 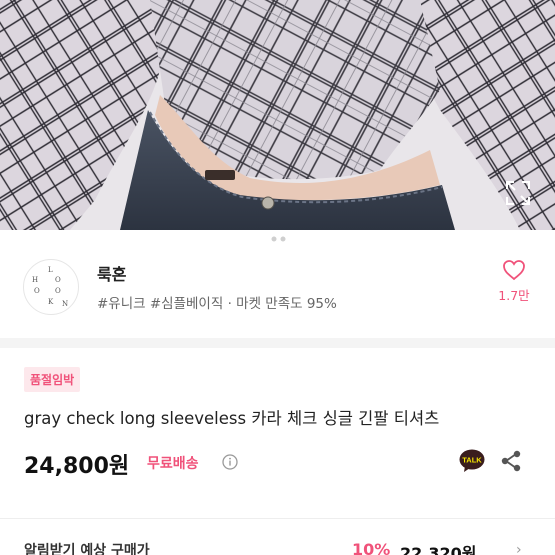 What do you see at coordinates (230, 462) in the screenshot?
I see `info-circle-icon` at bounding box center [230, 462].